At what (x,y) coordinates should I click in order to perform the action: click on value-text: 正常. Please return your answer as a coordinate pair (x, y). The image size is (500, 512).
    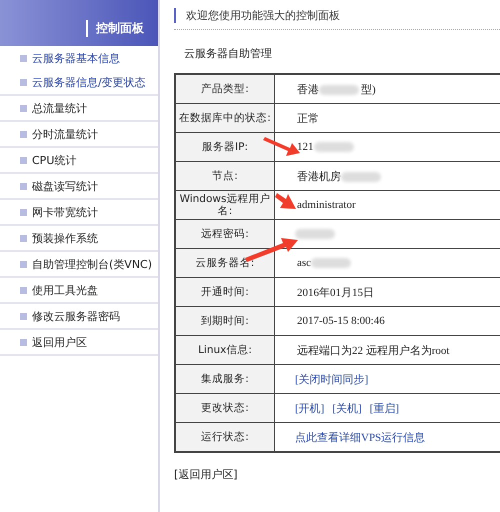
    Looking at the image, I should click on (308, 118).